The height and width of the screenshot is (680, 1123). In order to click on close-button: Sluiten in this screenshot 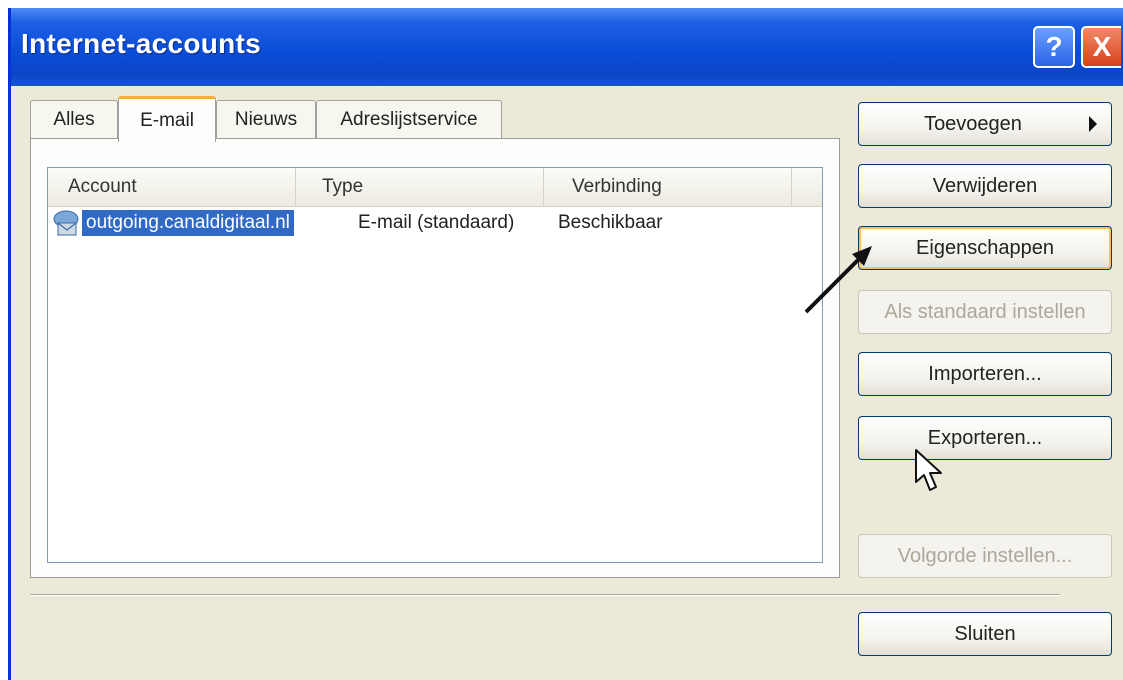, I will do `click(985, 634)`.